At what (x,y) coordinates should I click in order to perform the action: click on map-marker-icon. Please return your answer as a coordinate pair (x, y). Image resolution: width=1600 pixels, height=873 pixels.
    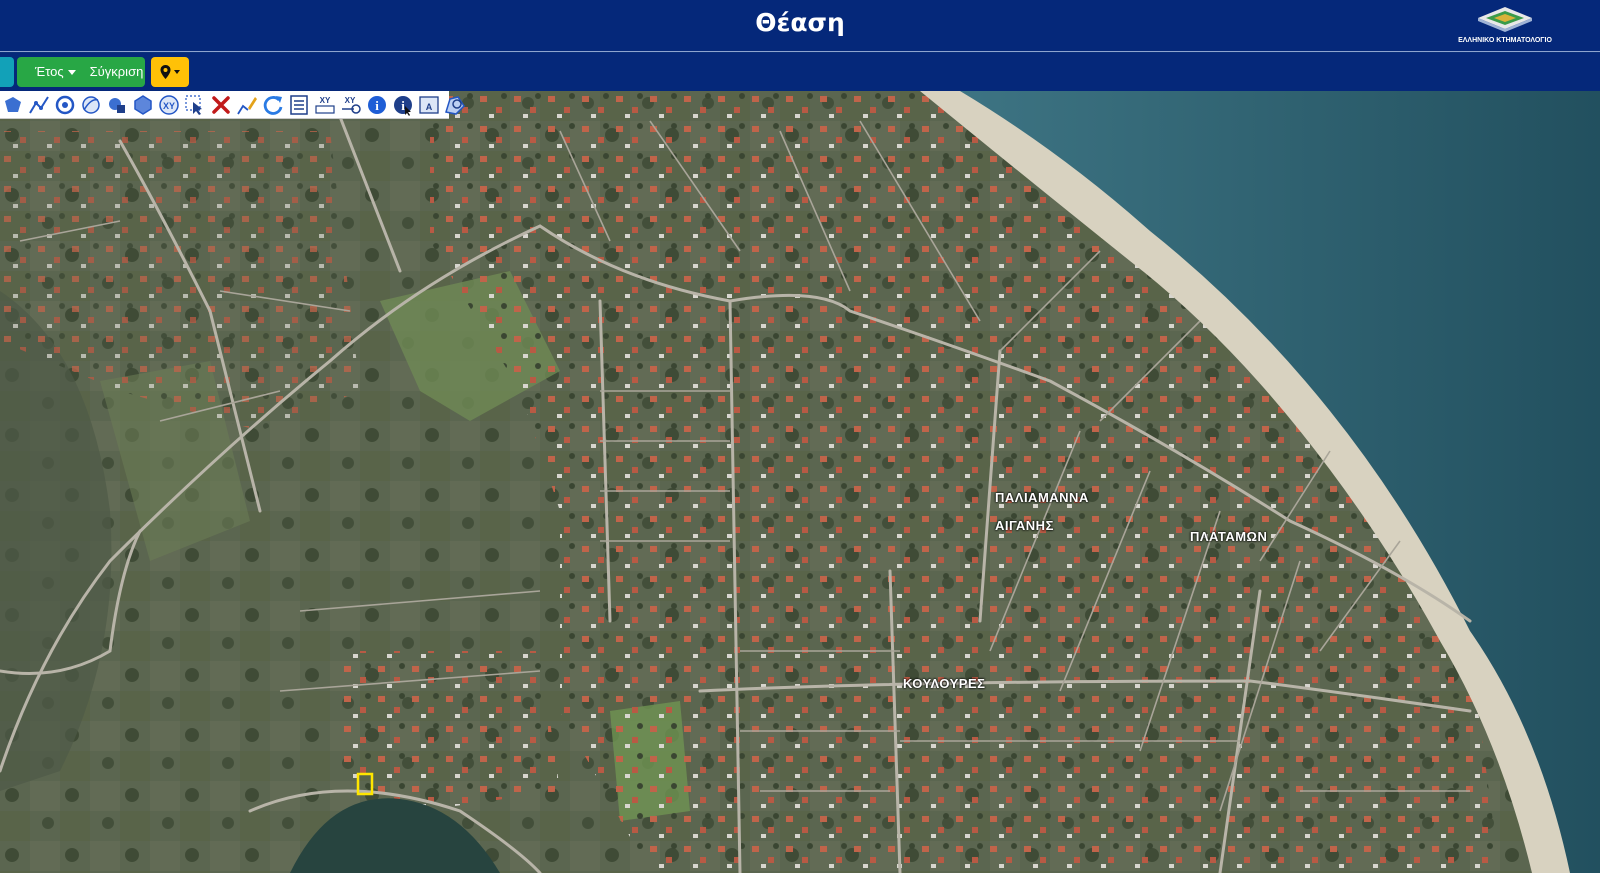
    Looking at the image, I should click on (165, 72).